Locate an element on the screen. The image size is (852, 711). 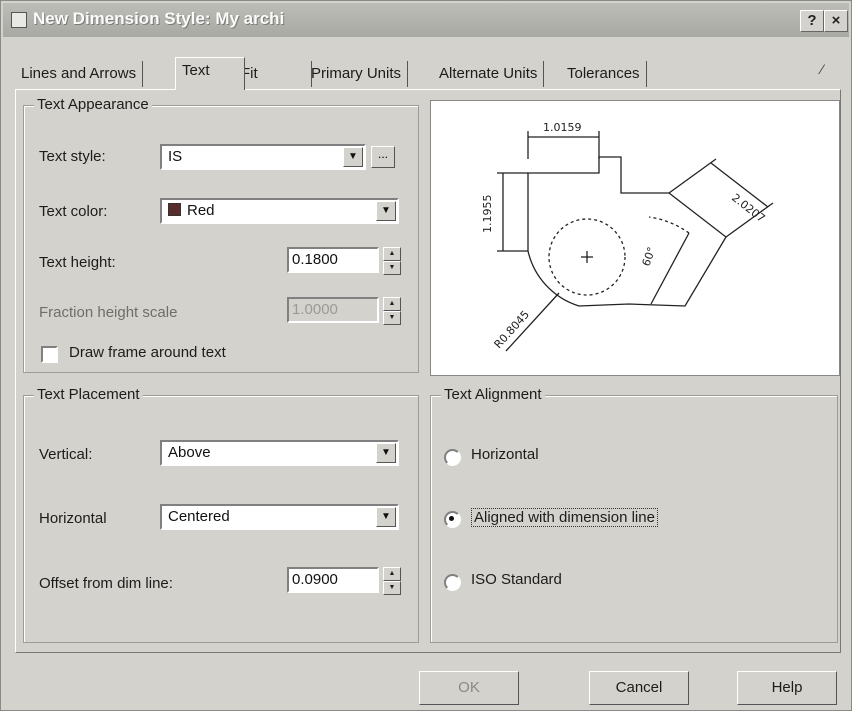
offset-spinner: ▲ ▼ is located at coordinates (392, 581).